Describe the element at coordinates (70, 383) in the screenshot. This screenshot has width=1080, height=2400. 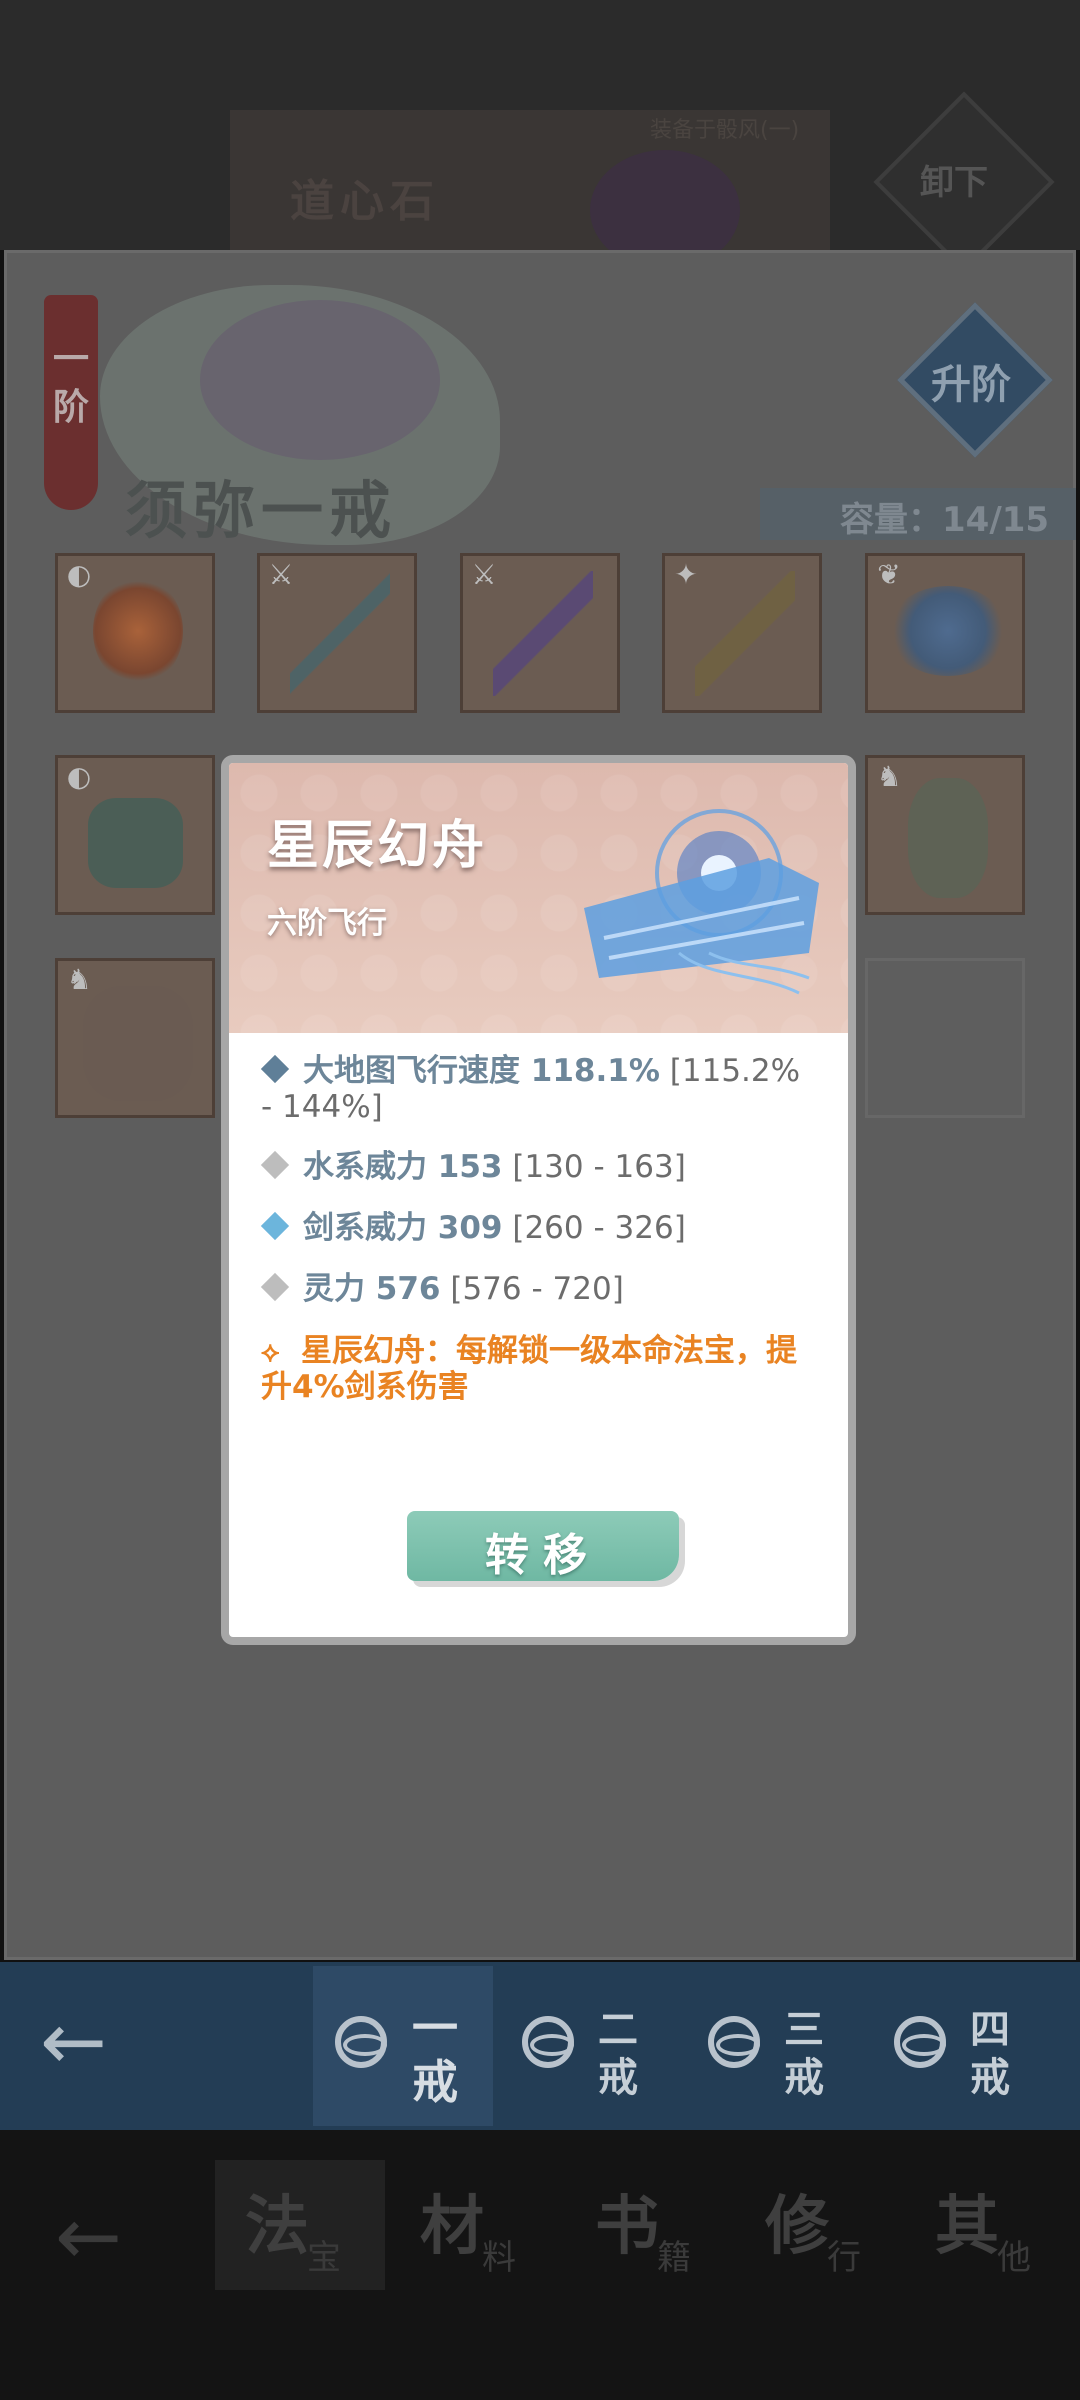
I see `tier-label: 一阶` at that location.